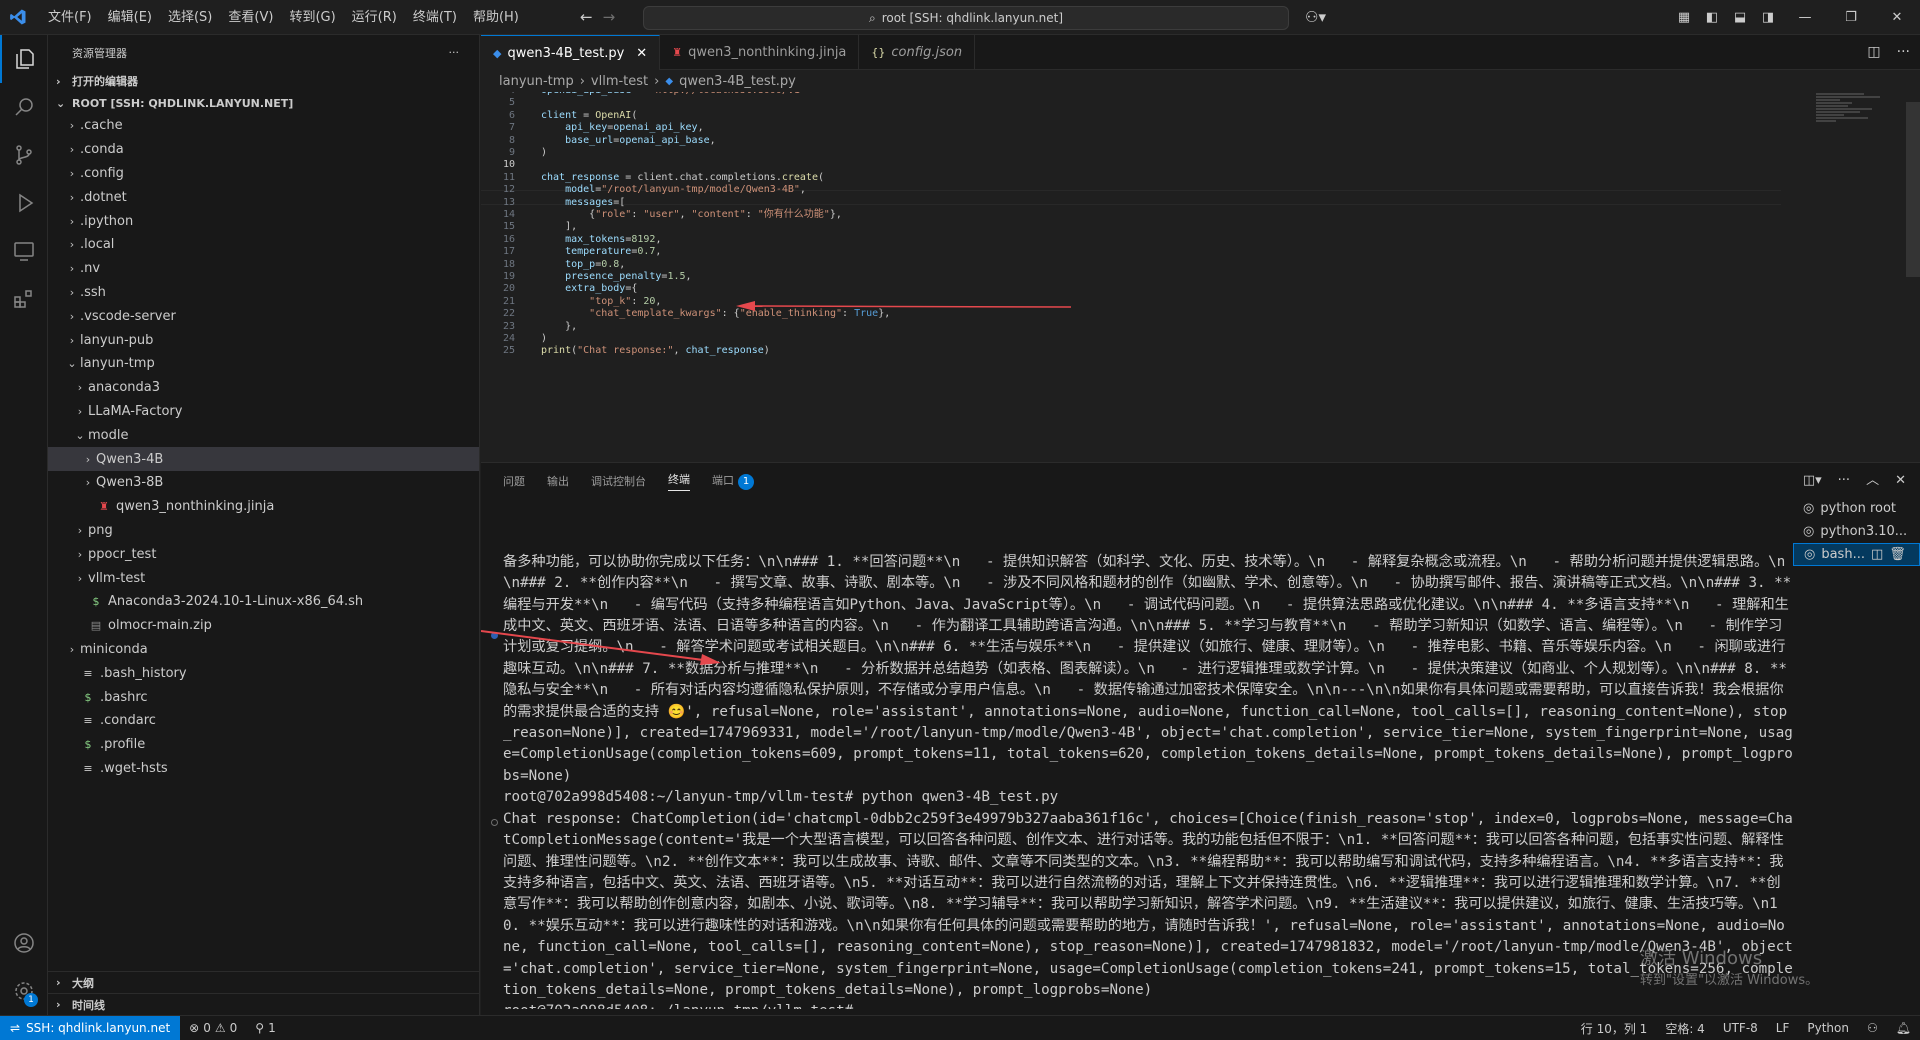 The height and width of the screenshot is (1040, 1920). I want to click on customize-layout-icon: ▦, so click(1684, 17).